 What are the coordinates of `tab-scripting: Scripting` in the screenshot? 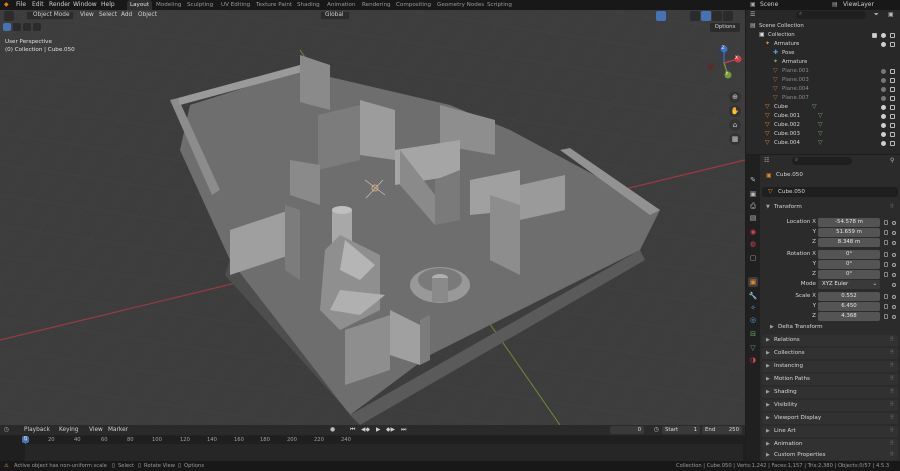 It's located at (499, 5).